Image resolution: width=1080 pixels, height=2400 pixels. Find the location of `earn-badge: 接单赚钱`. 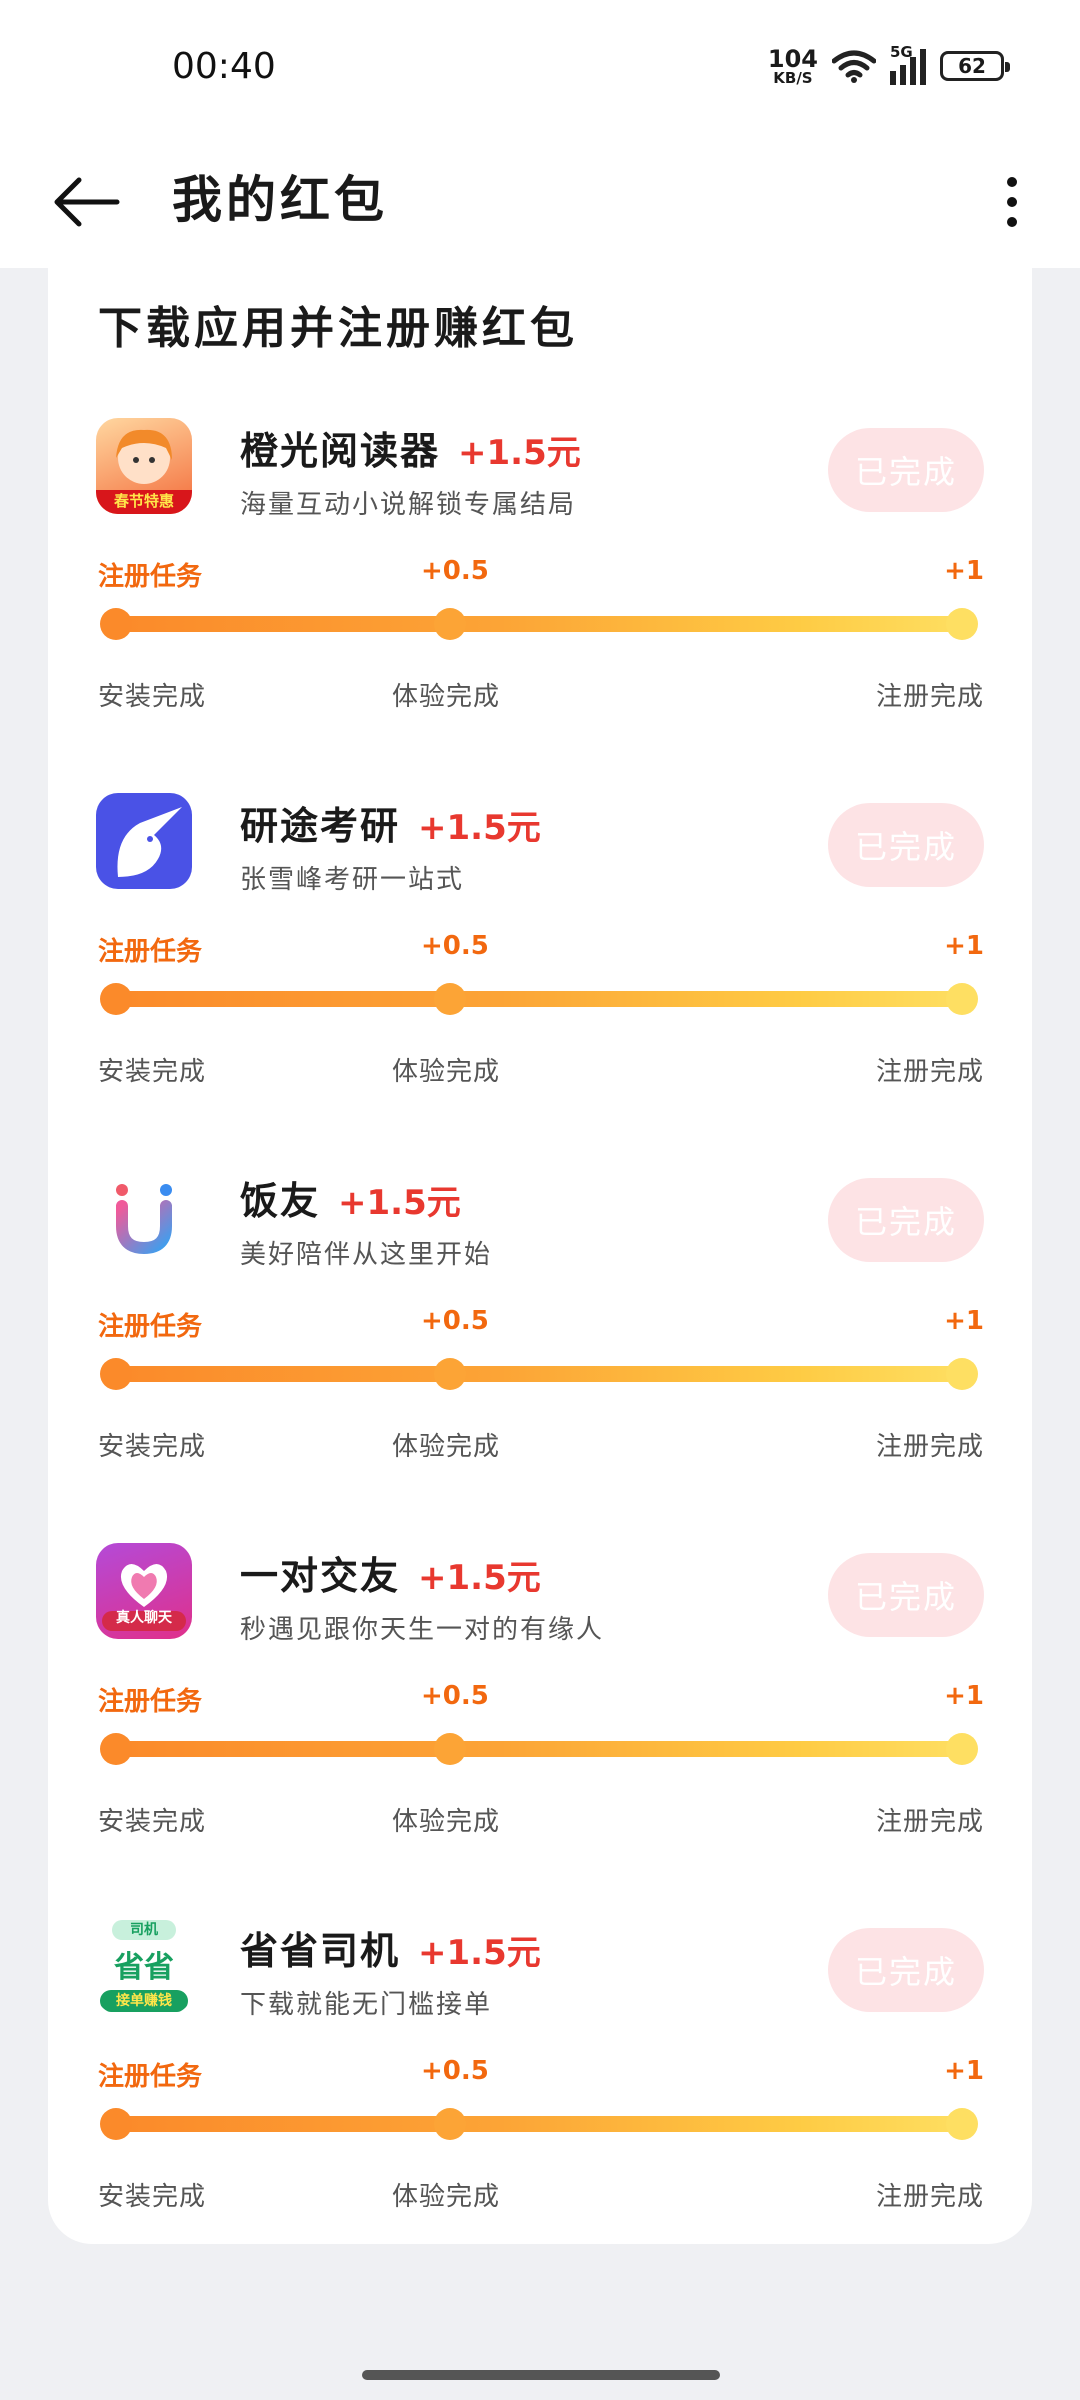

earn-badge: 接单赚钱 is located at coordinates (144, 2001).